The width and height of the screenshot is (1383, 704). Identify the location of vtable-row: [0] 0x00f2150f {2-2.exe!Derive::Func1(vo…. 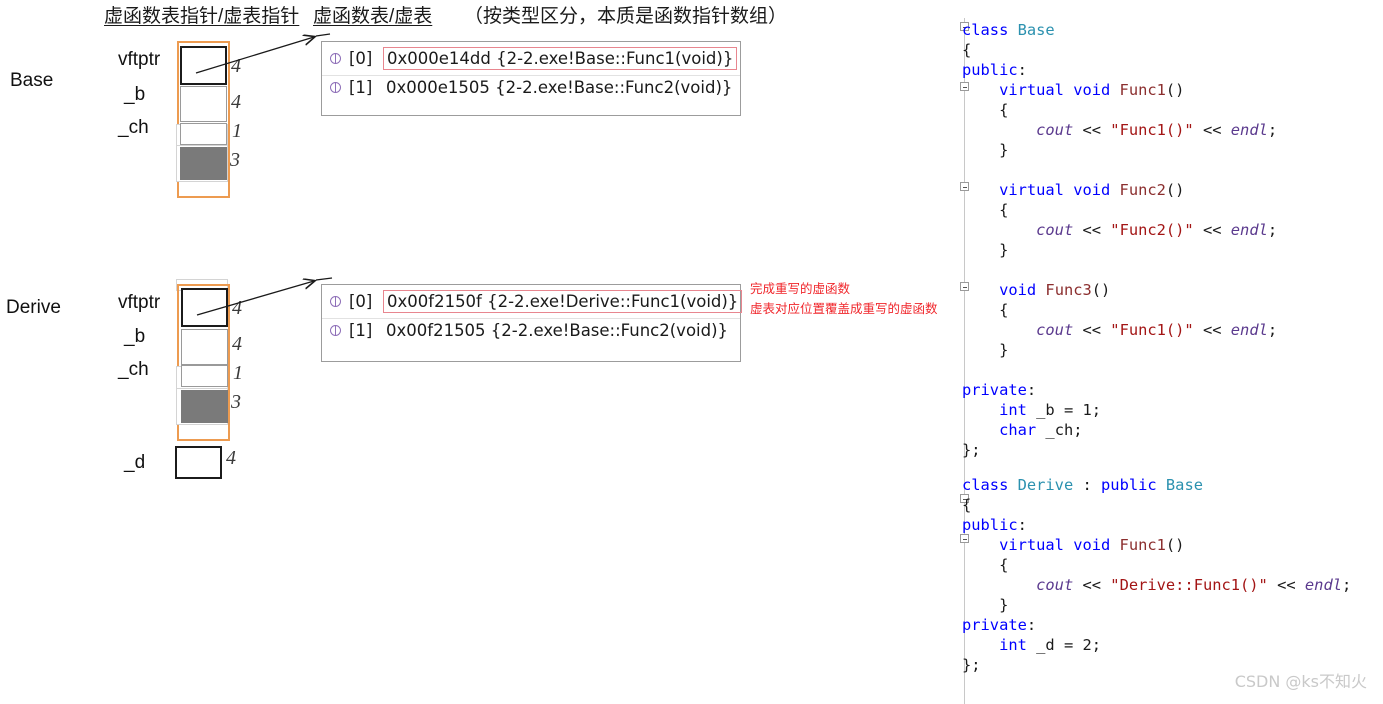
(532, 301).